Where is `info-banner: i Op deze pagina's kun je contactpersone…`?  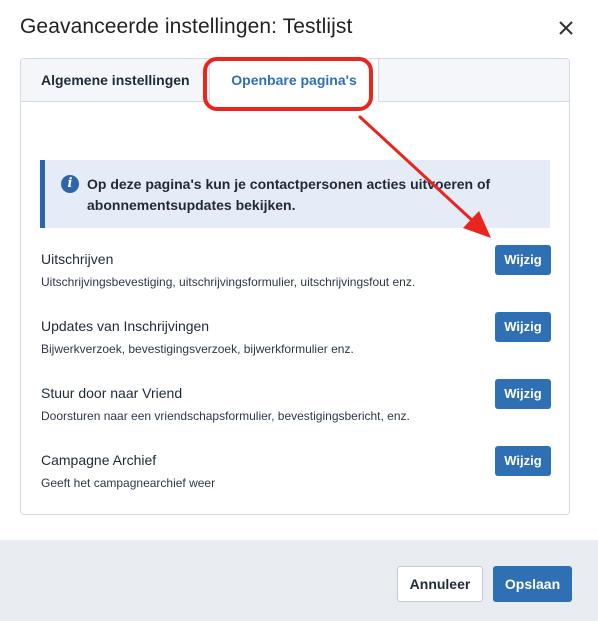
info-banner: i Op deze pagina's kun je contactpersone… is located at coordinates (295, 194).